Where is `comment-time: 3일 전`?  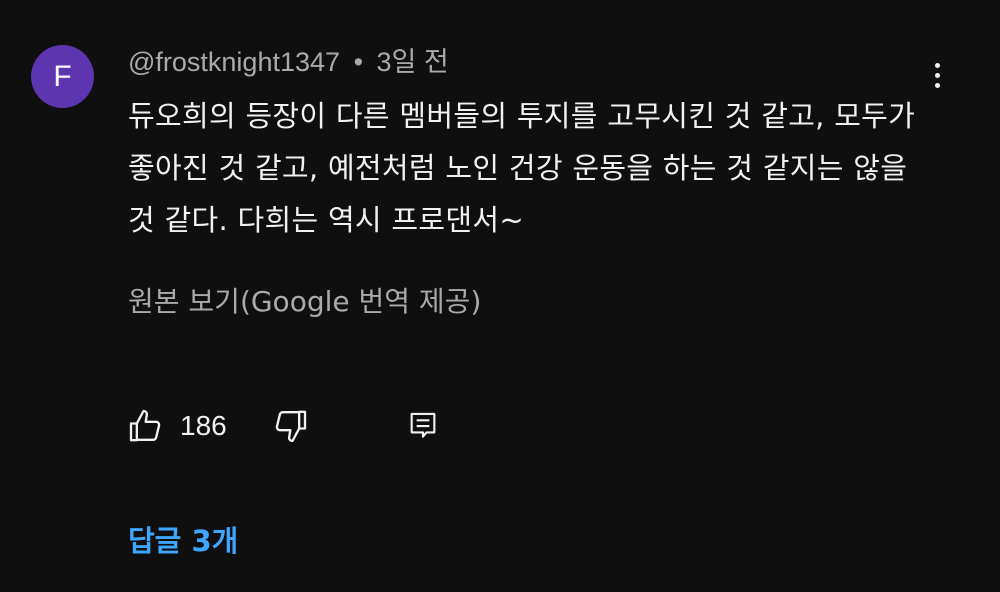
comment-time: 3일 전 is located at coordinates (413, 62).